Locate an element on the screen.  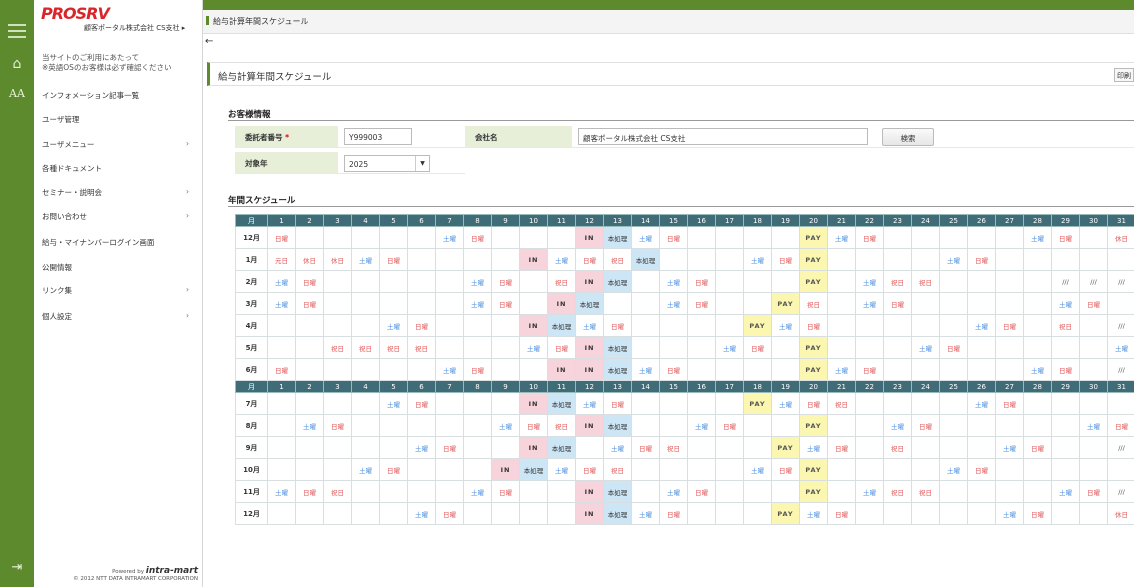
day-header: 12 is located at coordinates (589, 220).